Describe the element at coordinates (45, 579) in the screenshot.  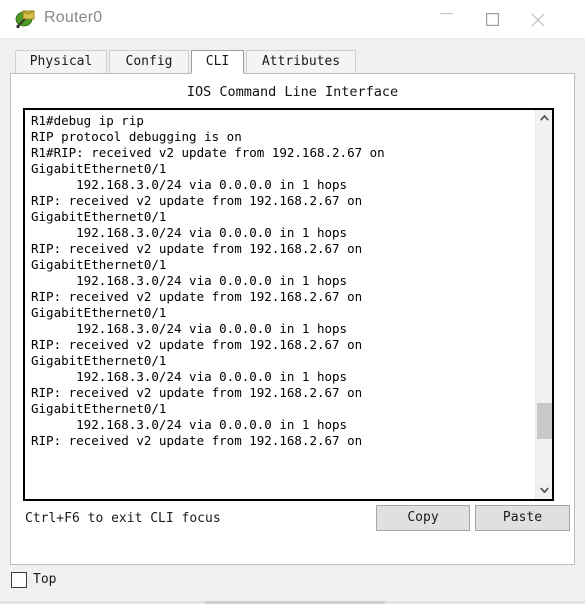
I see `top-checkbox-label: Top` at that location.